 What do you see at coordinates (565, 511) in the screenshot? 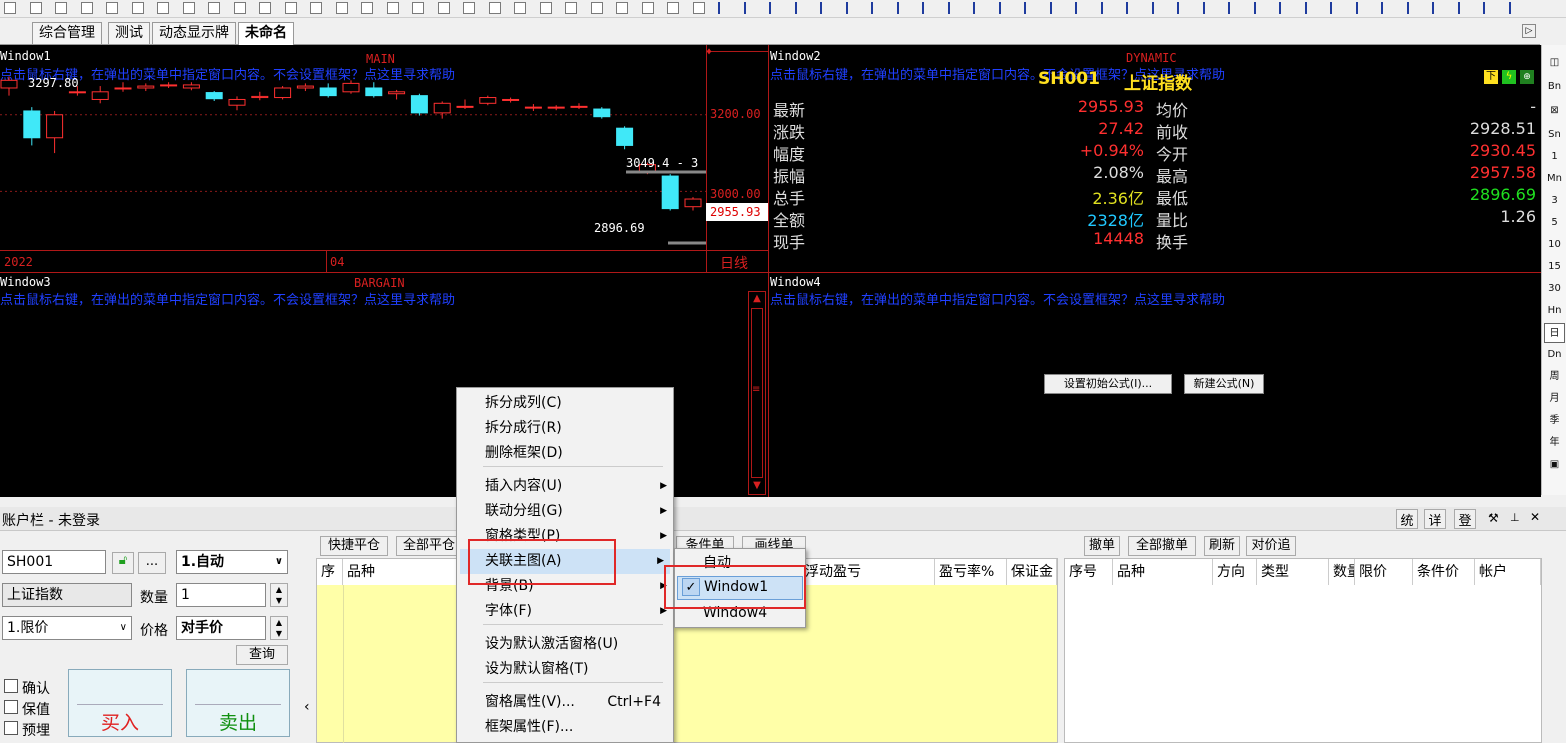
I see `menu-item-4: 联动分组(G) ▶` at bounding box center [565, 511].